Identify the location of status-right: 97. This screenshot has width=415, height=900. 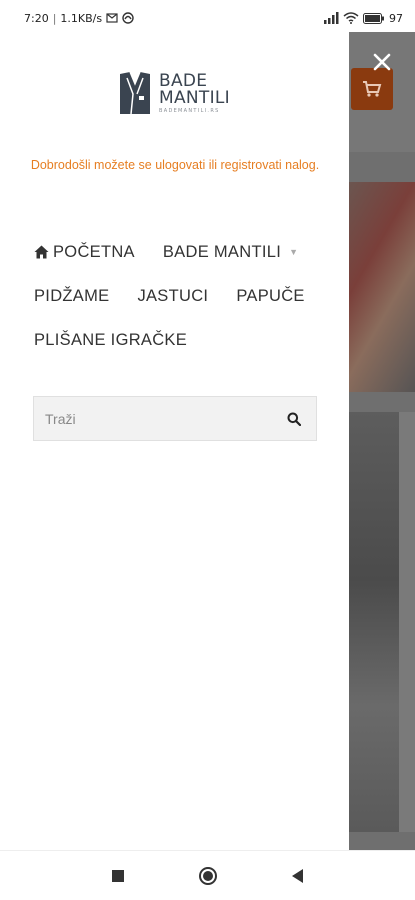
(363, 18).